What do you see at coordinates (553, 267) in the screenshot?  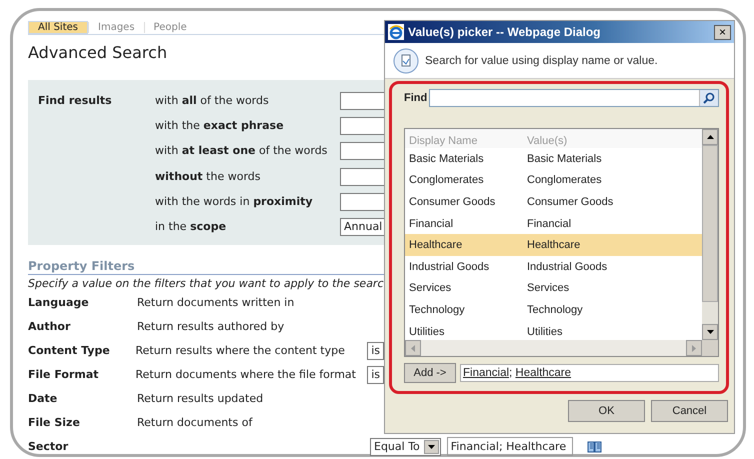 I see `list-row: Industrial Goods Industrial Goods` at bounding box center [553, 267].